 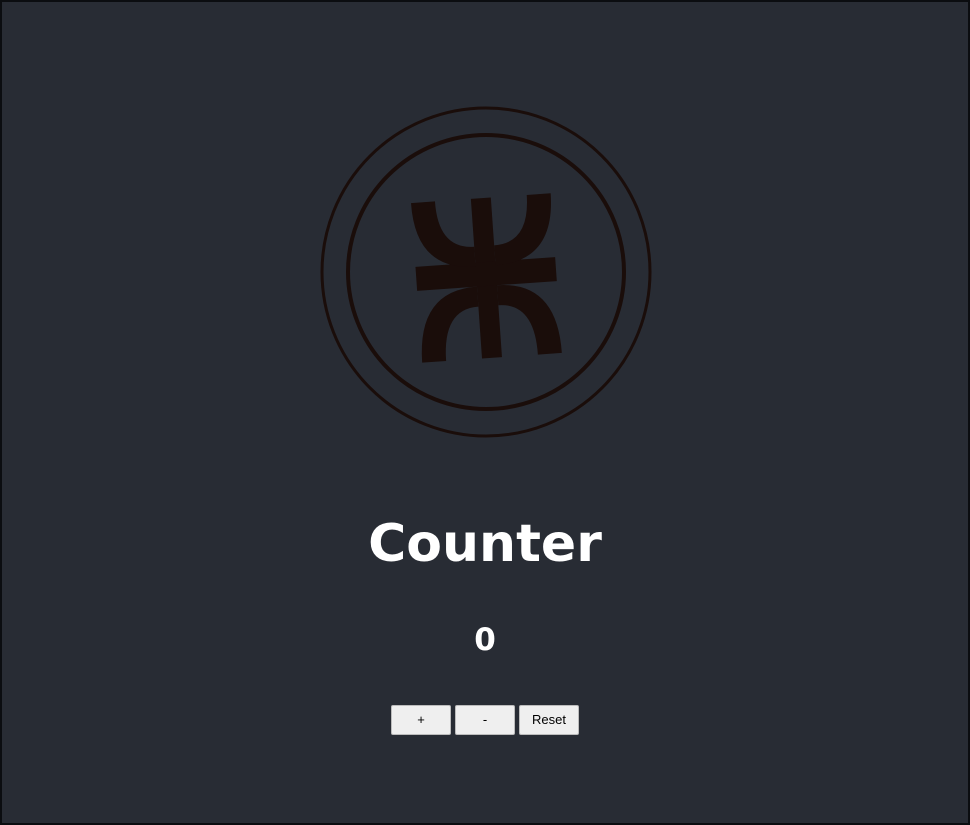 What do you see at coordinates (549, 720) in the screenshot?
I see `reset-button: Reset` at bounding box center [549, 720].